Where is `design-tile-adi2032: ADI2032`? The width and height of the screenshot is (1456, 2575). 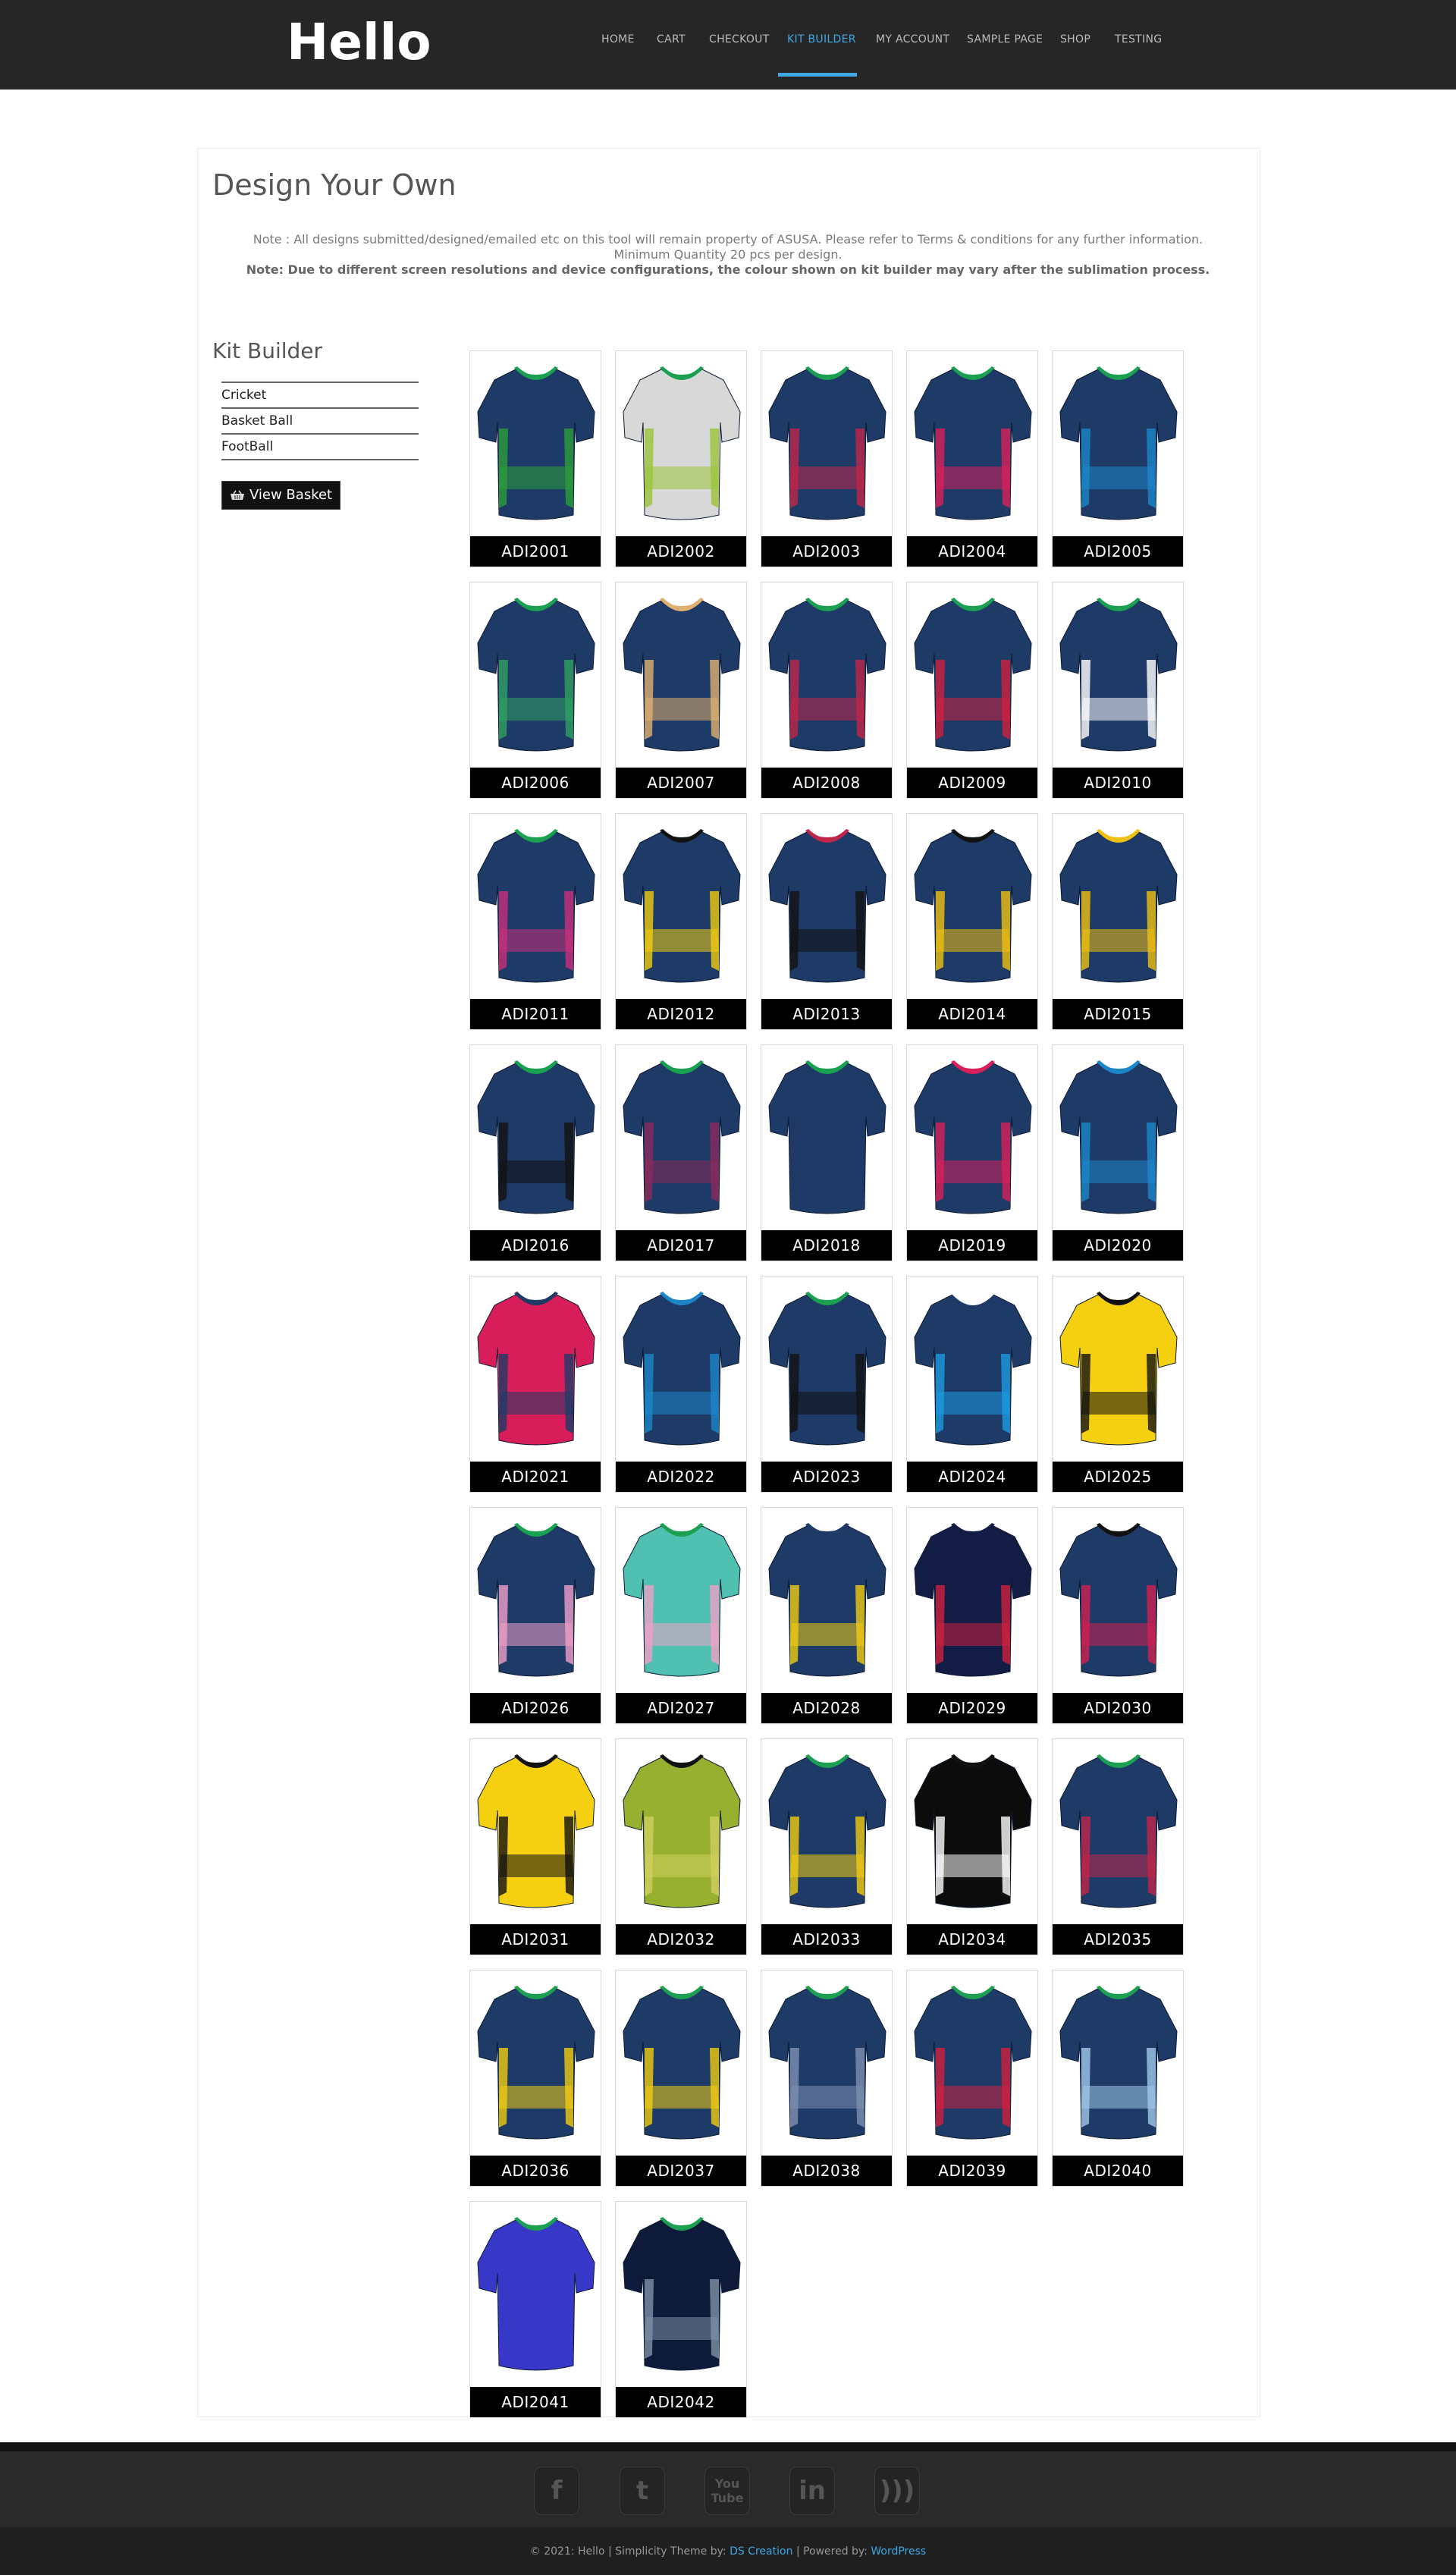
design-tile-adi2032: ADI2032 is located at coordinates (681, 1846).